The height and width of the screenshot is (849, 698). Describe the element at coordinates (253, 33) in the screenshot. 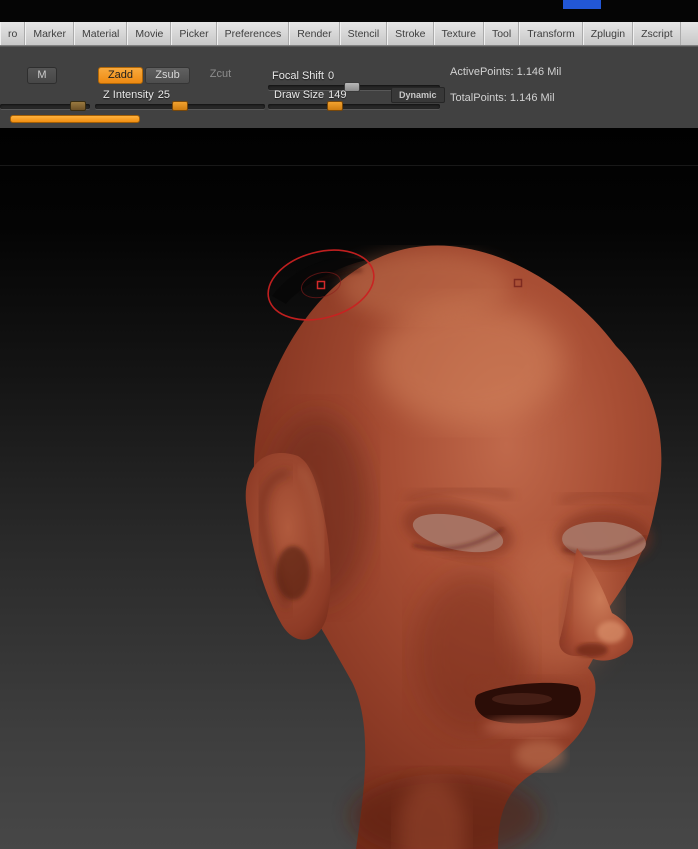

I see `menu-item-preferences: Preferences` at that location.